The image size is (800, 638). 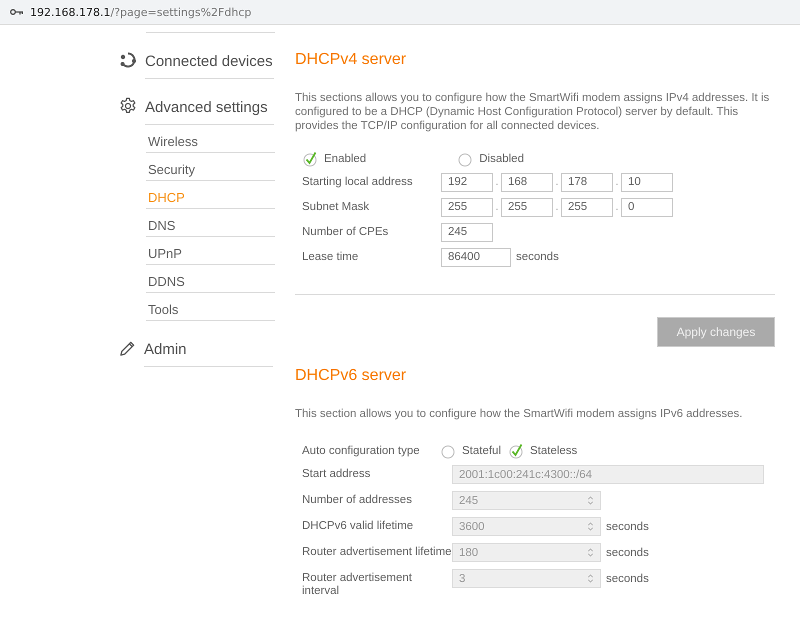 I want to click on field-label: Auto configuration type, so click(x=361, y=451).